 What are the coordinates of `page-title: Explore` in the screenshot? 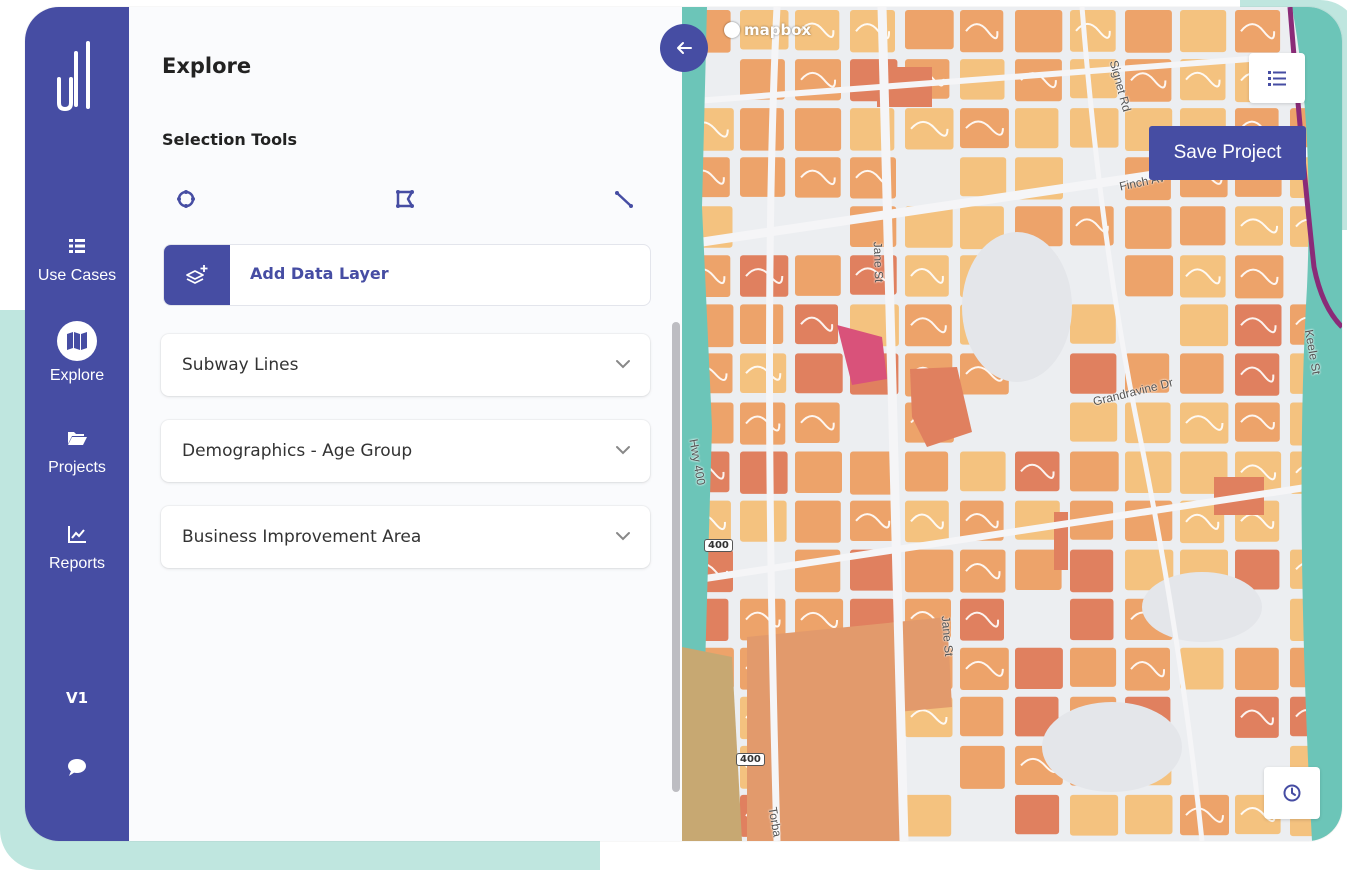 It's located at (207, 66).